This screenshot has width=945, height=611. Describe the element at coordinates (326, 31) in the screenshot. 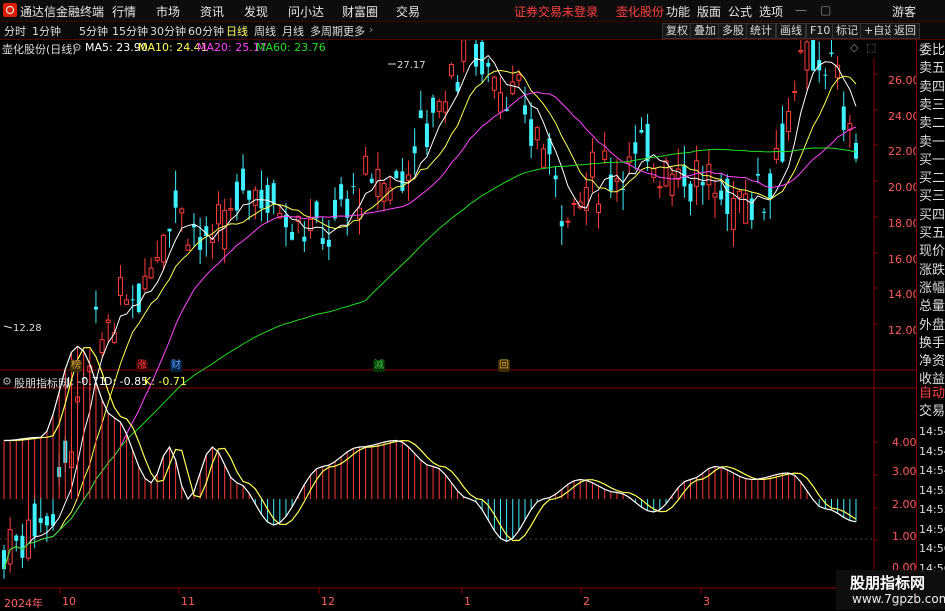

I see `period-multi: 多周期` at that location.